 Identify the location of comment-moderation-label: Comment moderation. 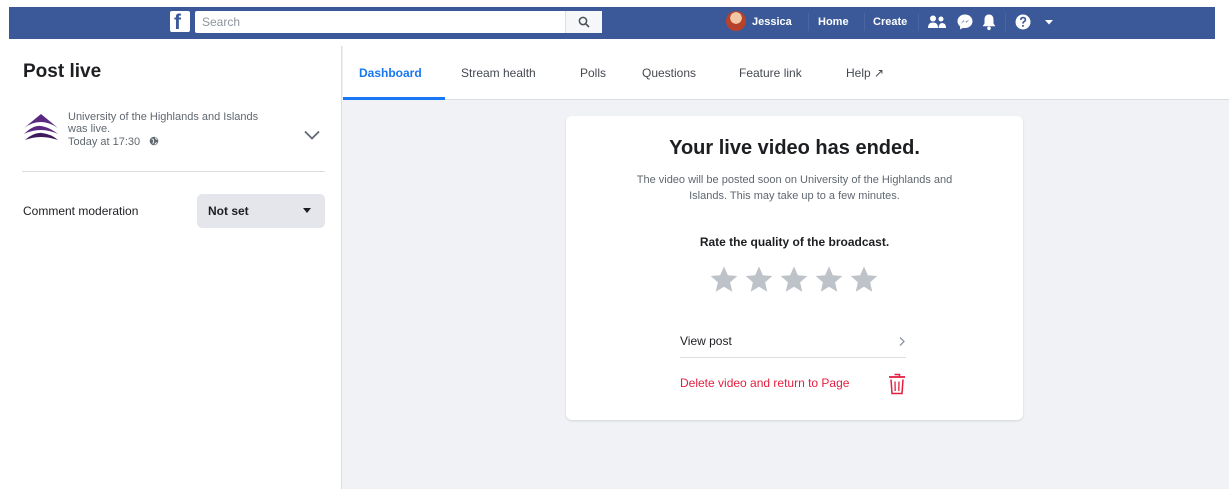
(81, 211).